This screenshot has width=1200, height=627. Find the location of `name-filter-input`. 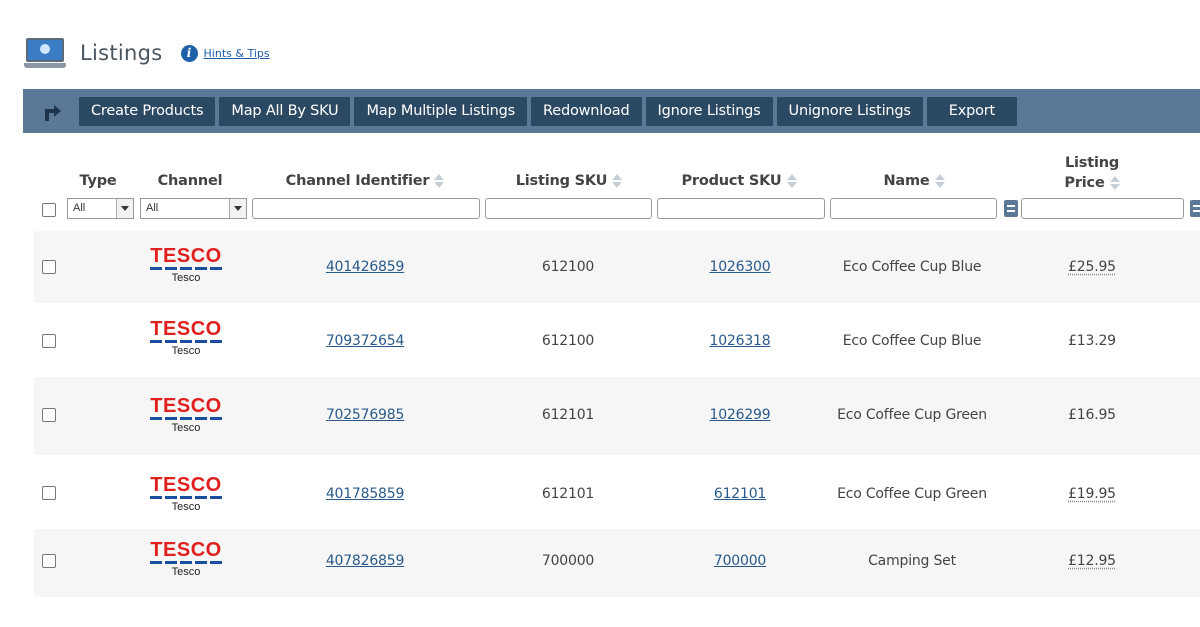

name-filter-input is located at coordinates (913, 208).